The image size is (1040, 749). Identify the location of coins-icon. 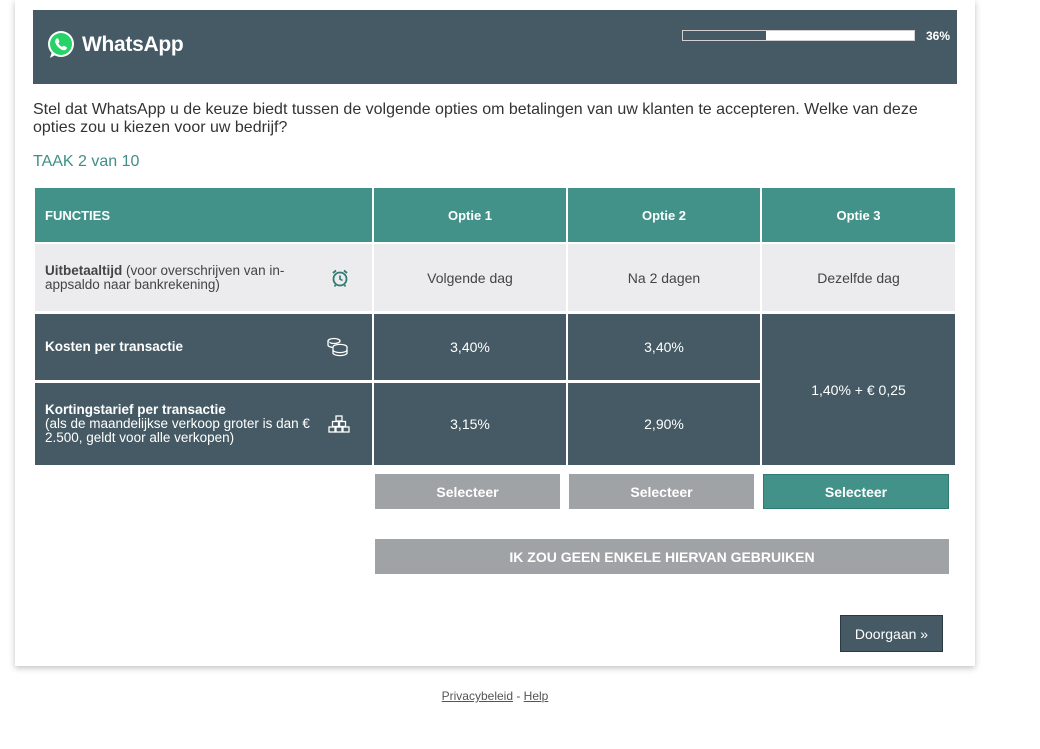
(337, 347).